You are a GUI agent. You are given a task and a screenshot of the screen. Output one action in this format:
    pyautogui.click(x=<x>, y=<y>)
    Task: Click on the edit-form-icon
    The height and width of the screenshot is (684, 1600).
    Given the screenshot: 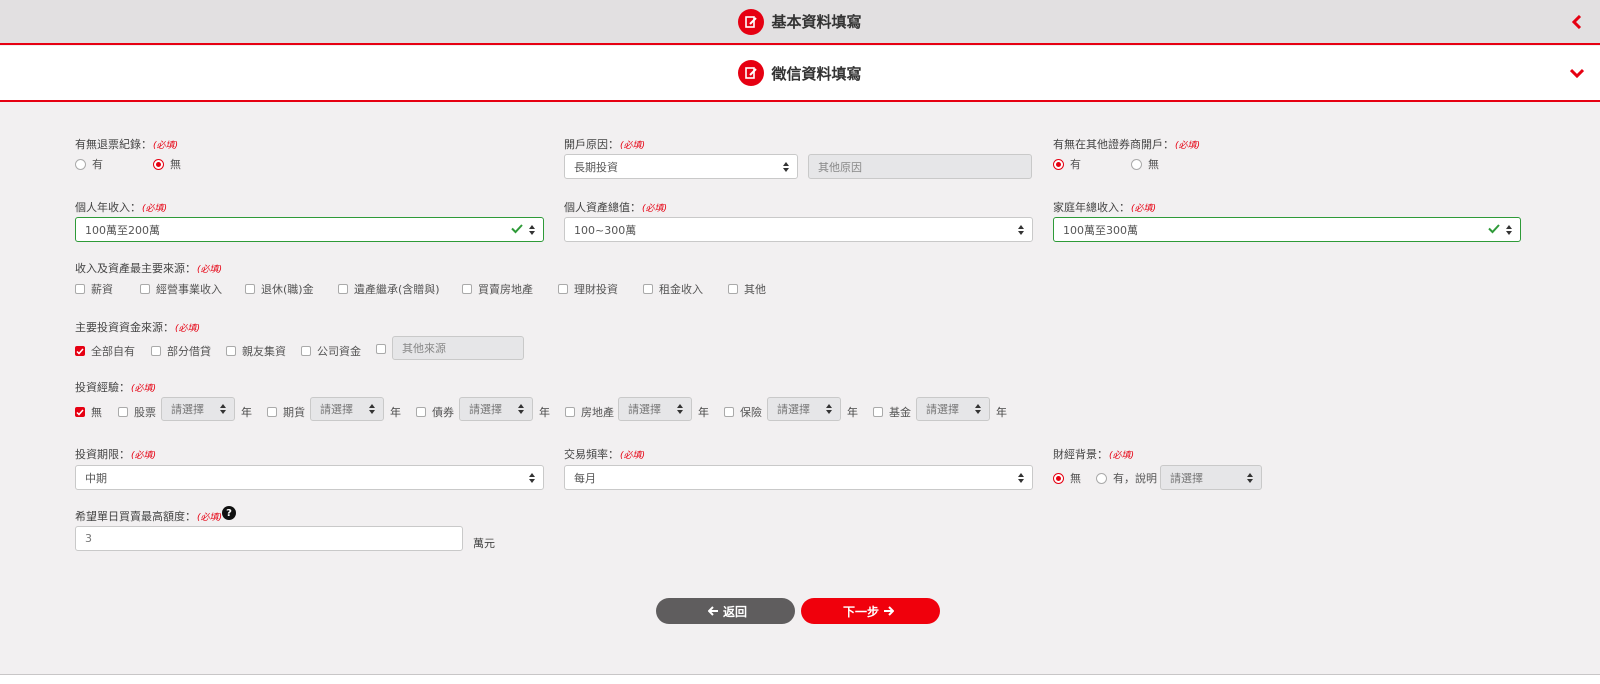 What is the action you would take?
    pyautogui.click(x=751, y=21)
    